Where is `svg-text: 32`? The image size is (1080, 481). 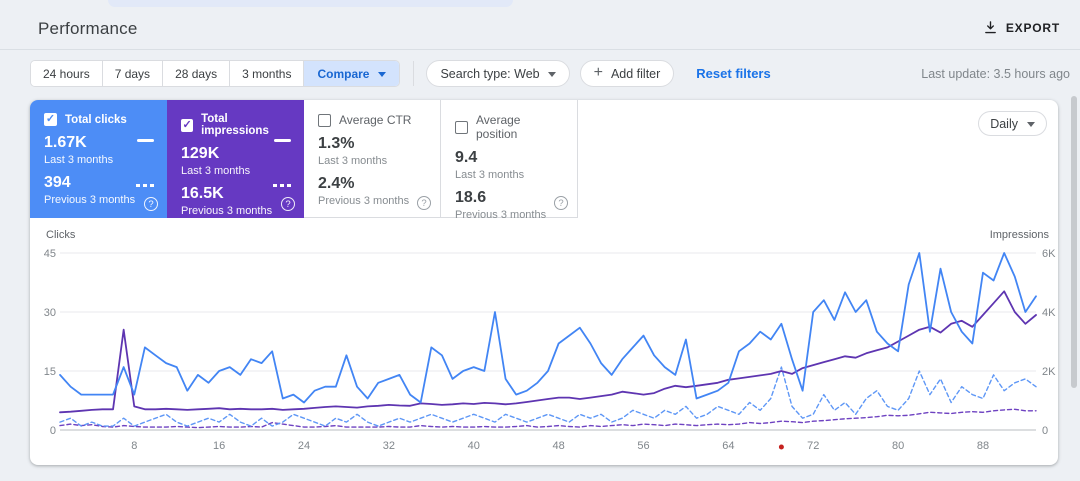
svg-text: 32 is located at coordinates (389, 446).